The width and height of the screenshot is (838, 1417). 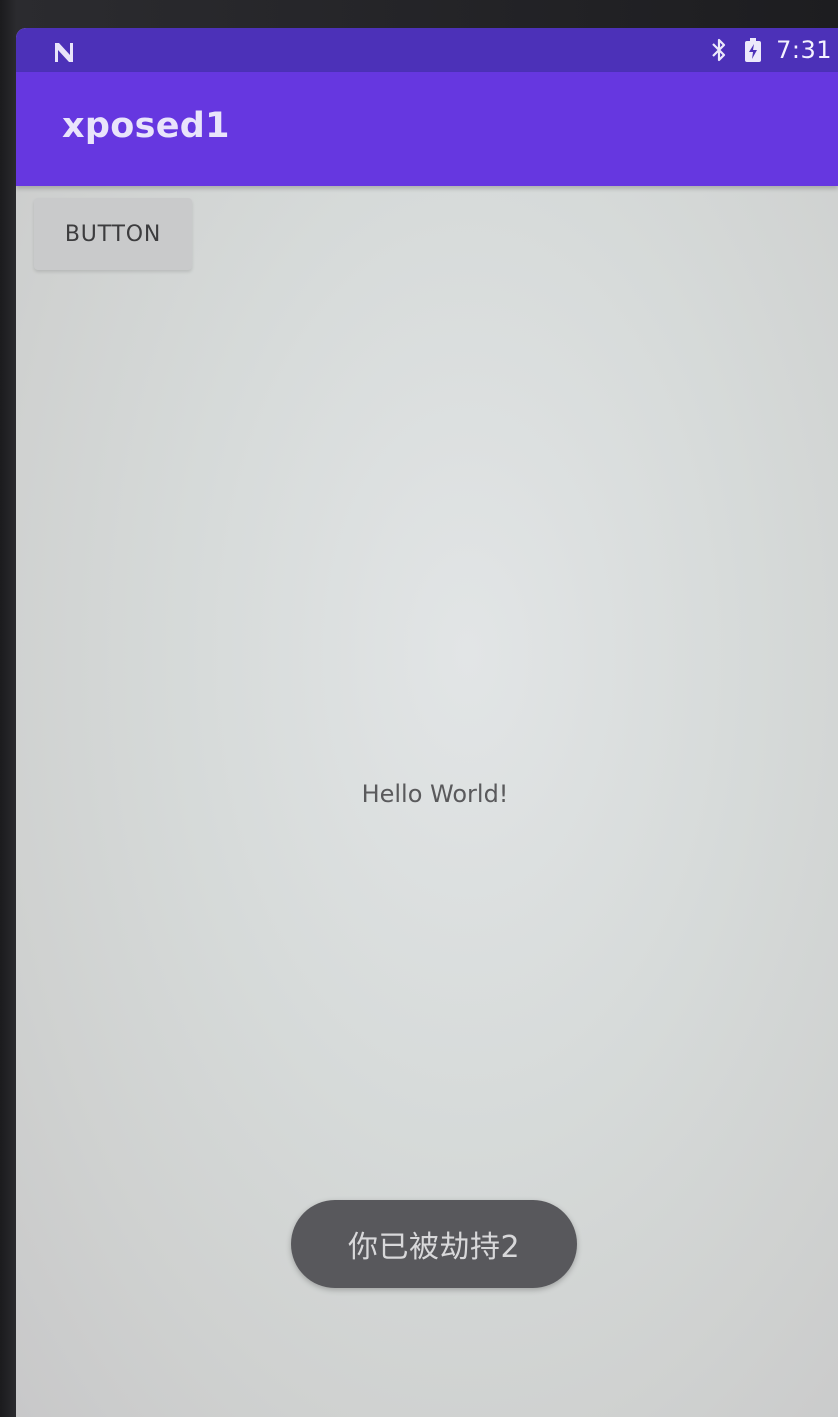 I want to click on notification-n-icon, so click(x=64, y=52).